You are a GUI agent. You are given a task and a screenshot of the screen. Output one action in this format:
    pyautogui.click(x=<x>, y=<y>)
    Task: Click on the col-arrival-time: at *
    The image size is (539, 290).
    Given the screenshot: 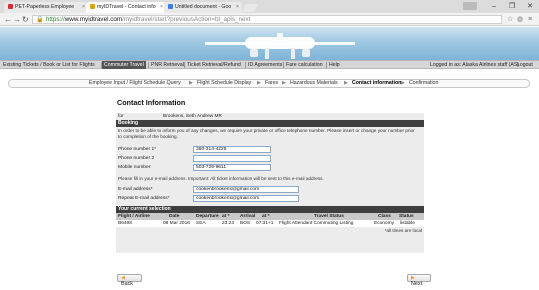 What is the action you would take?
    pyautogui.click(x=266, y=216)
    